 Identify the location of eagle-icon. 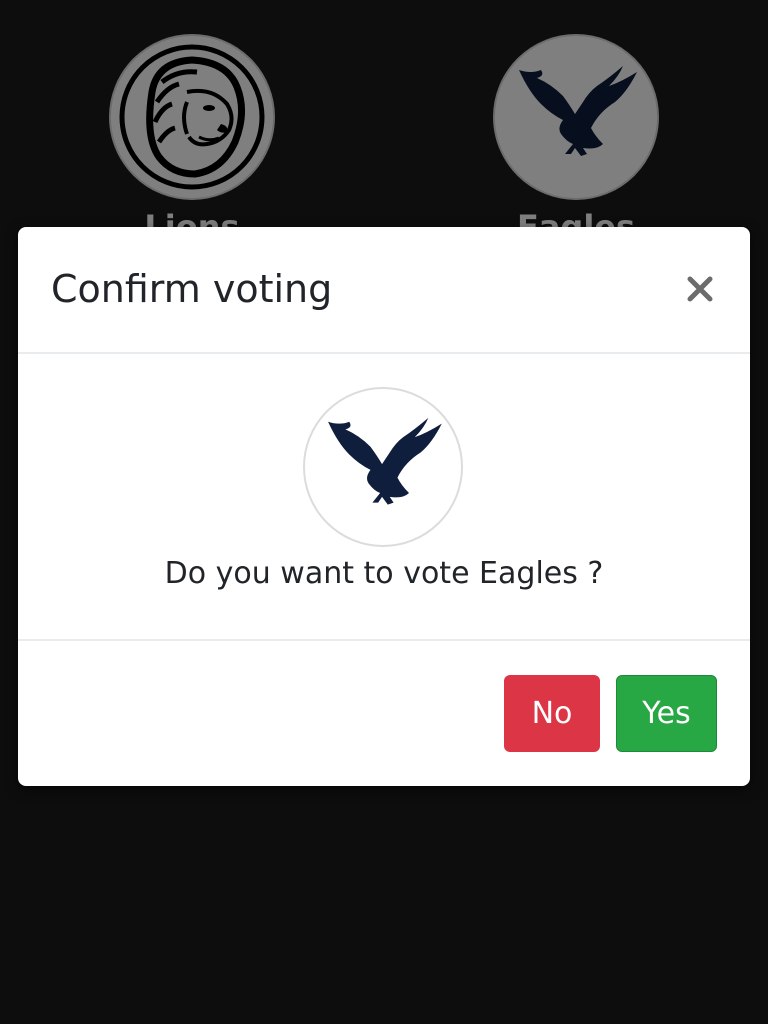
(385, 461).